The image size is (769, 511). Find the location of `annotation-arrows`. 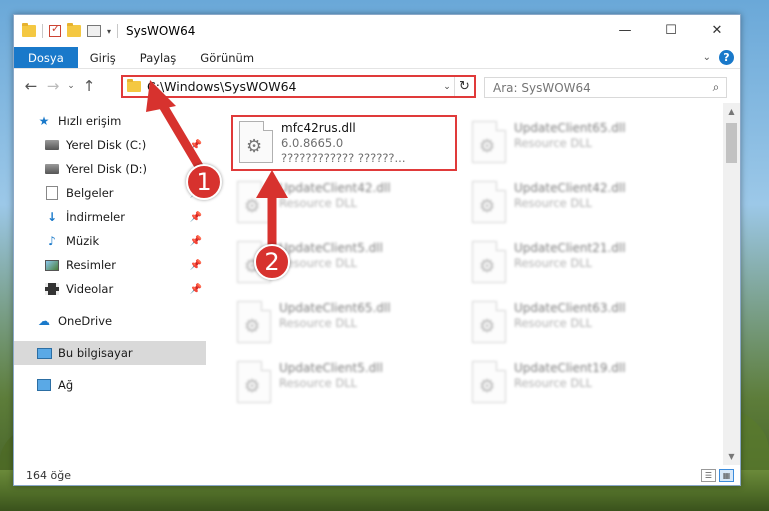

annotation-arrows is located at coordinates (217, 164).